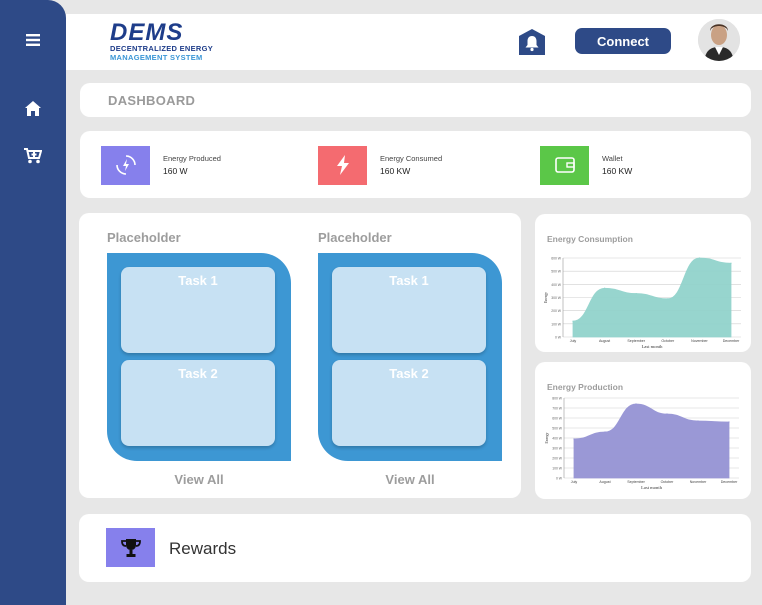 The width and height of the screenshot is (762, 605). Describe the element at coordinates (192, 158) in the screenshot. I see `stat-label: Energy Produced` at that location.